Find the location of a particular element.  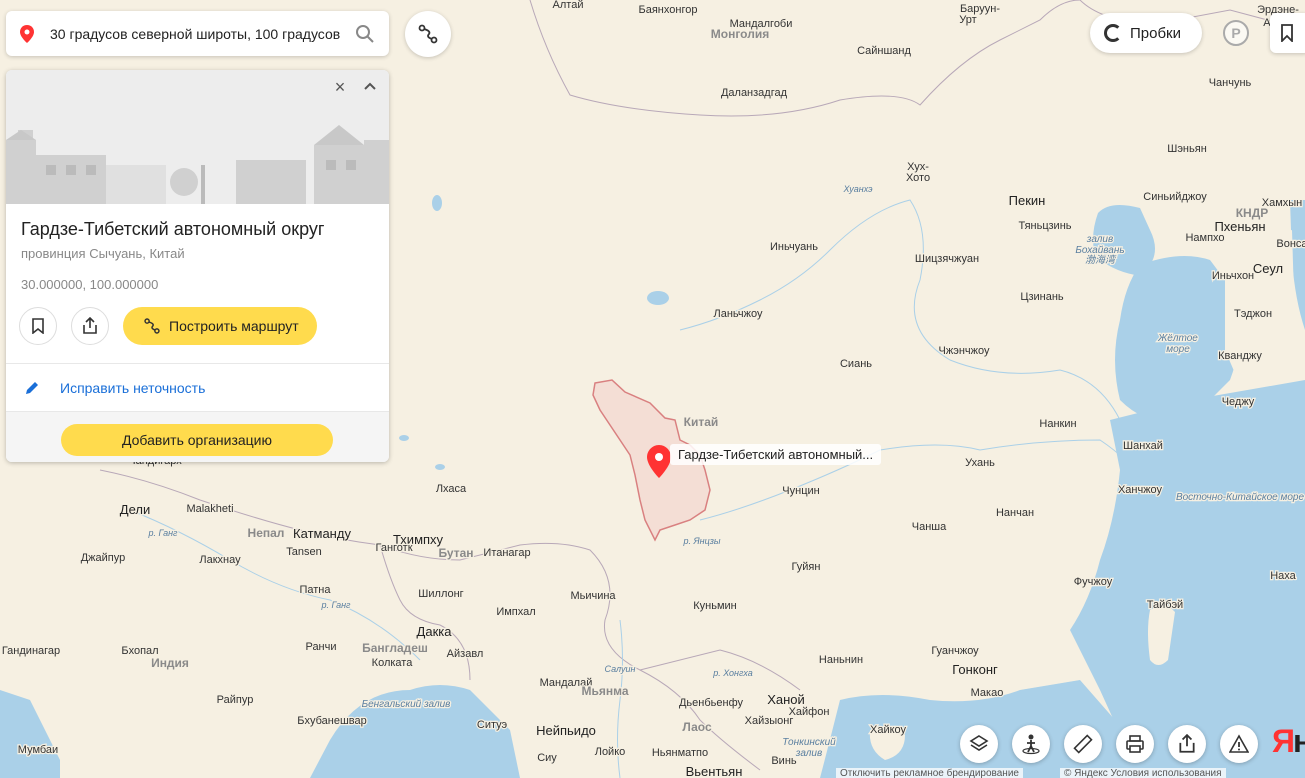

map-label: Гонконг is located at coordinates (975, 670).